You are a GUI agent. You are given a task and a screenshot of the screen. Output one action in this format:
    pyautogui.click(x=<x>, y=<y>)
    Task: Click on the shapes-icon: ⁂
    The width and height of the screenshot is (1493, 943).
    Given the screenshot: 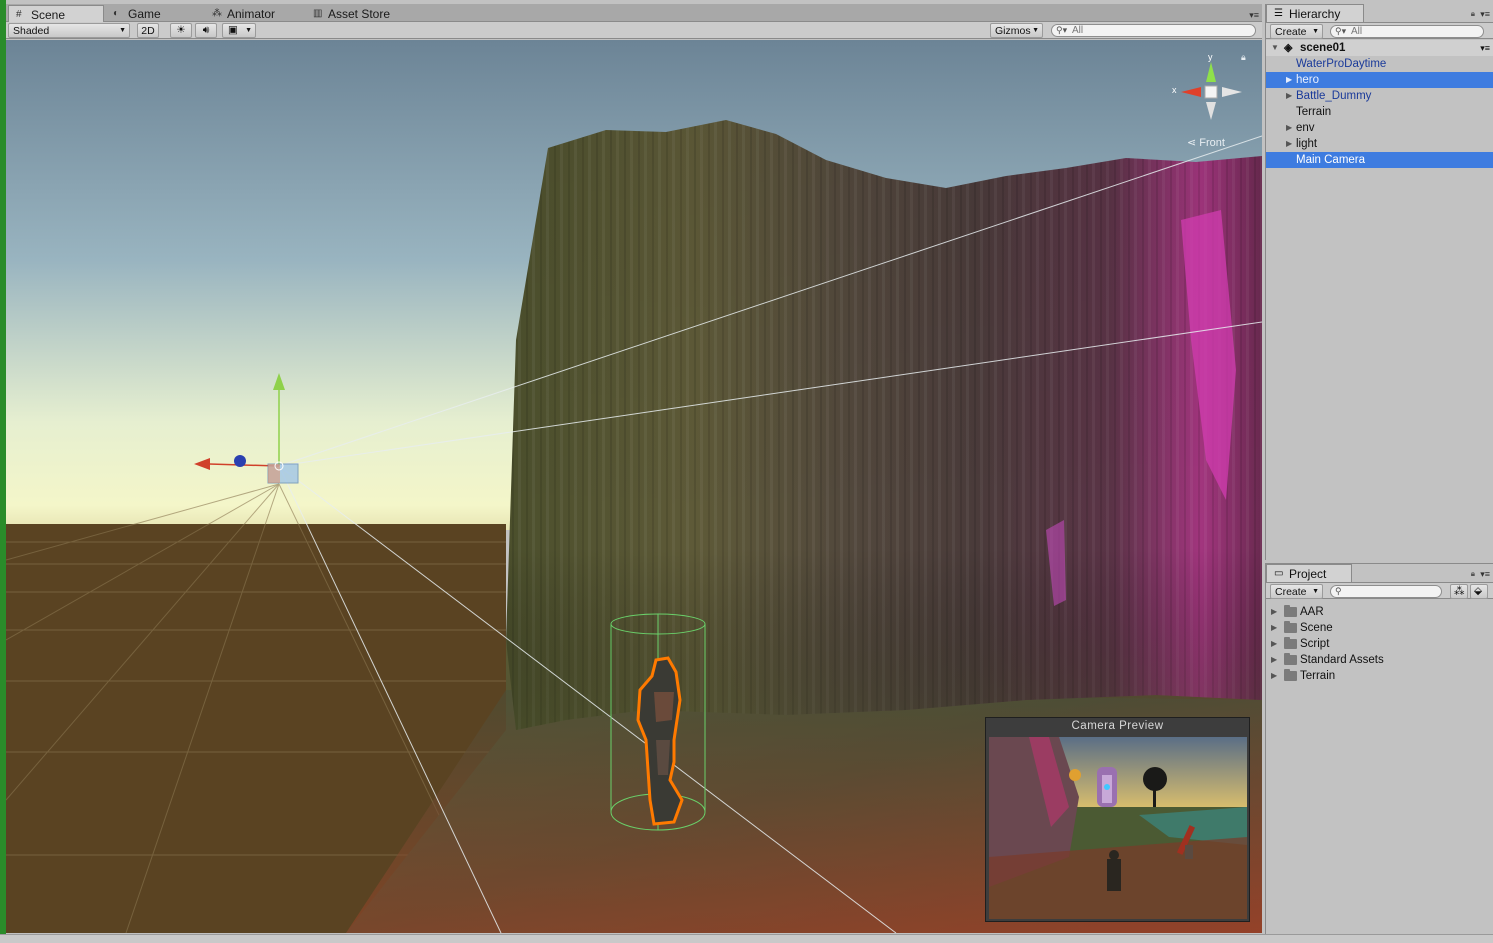 What is the action you would take?
    pyautogui.click(x=1459, y=591)
    